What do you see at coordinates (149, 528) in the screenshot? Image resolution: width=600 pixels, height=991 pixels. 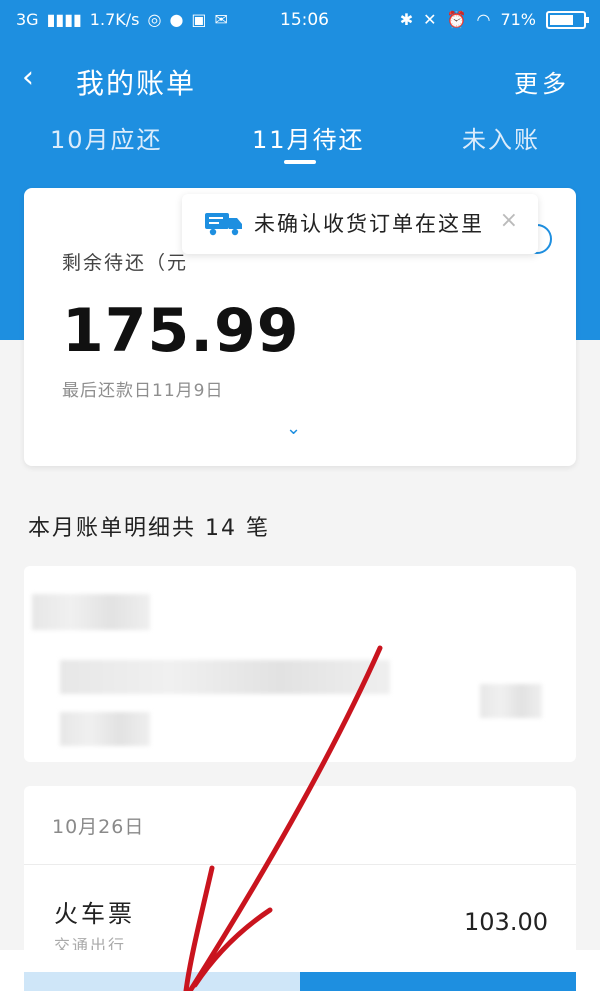 I see `section-title: 本月账单明细共 14 笔` at bounding box center [149, 528].